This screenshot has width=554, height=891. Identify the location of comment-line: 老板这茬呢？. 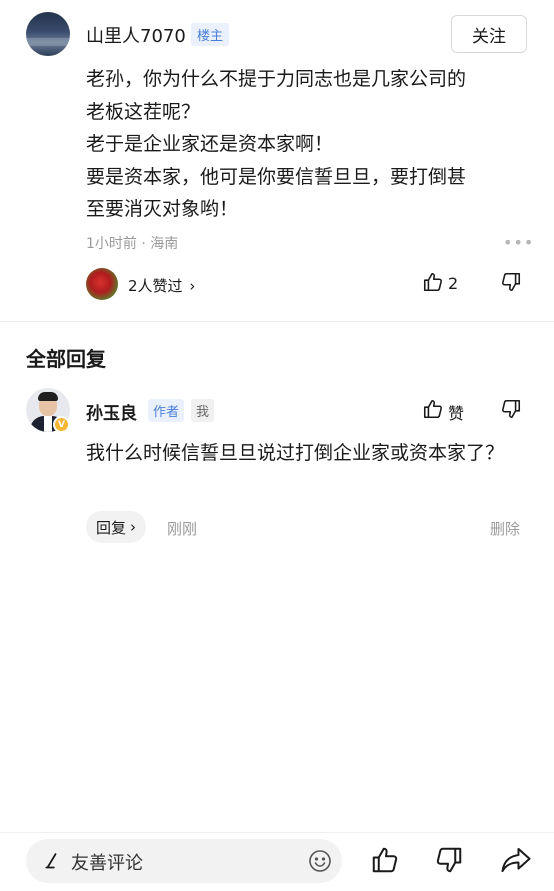
(143, 111).